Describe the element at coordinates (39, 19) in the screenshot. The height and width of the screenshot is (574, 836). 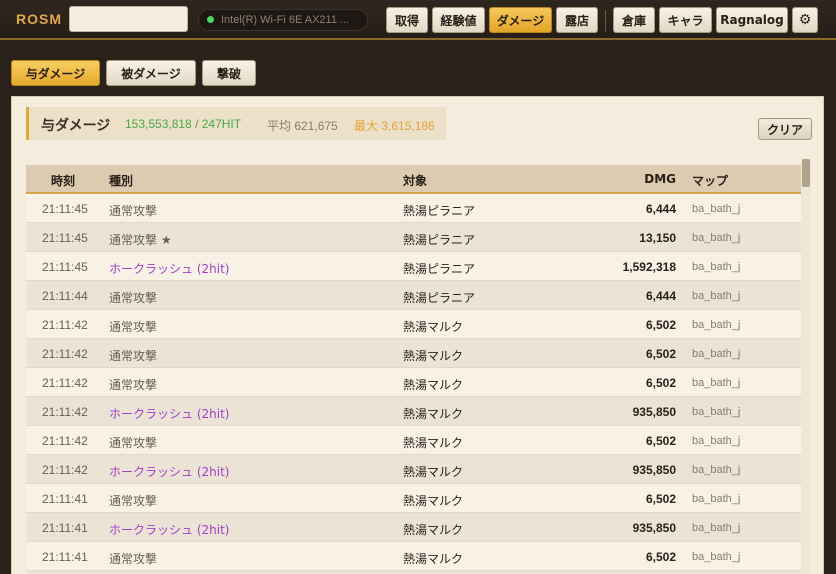
I see `app-logo: ROSM` at that location.